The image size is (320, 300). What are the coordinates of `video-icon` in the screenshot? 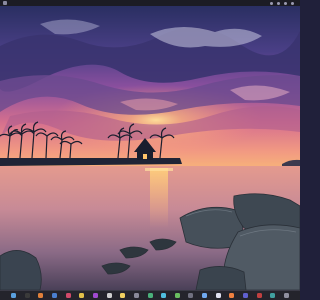 It's located at (95, 295).